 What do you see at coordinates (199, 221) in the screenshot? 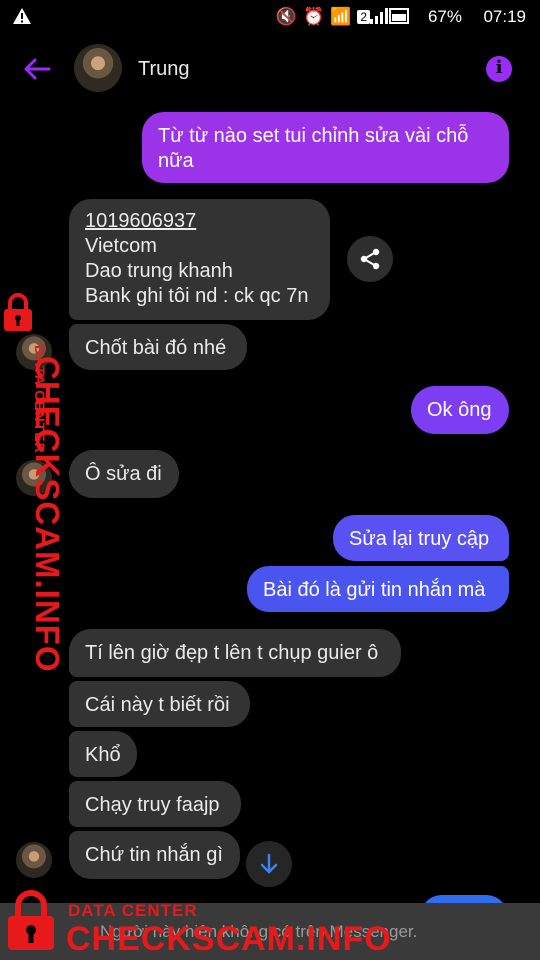
I see `account-number-link: 1019606937` at bounding box center [199, 221].